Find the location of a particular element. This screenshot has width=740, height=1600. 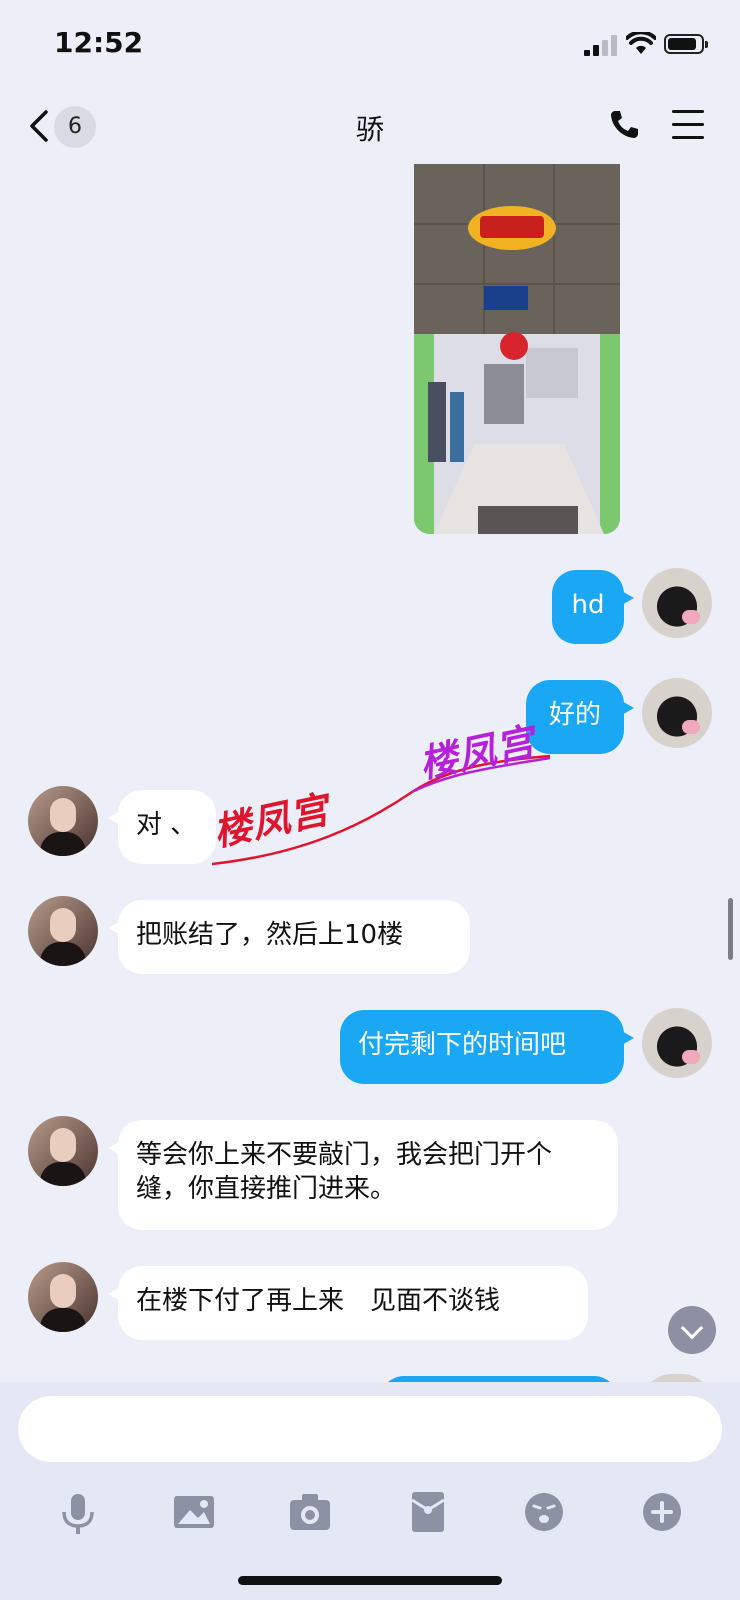

chat-header: 6 骄 is located at coordinates (370, 126).